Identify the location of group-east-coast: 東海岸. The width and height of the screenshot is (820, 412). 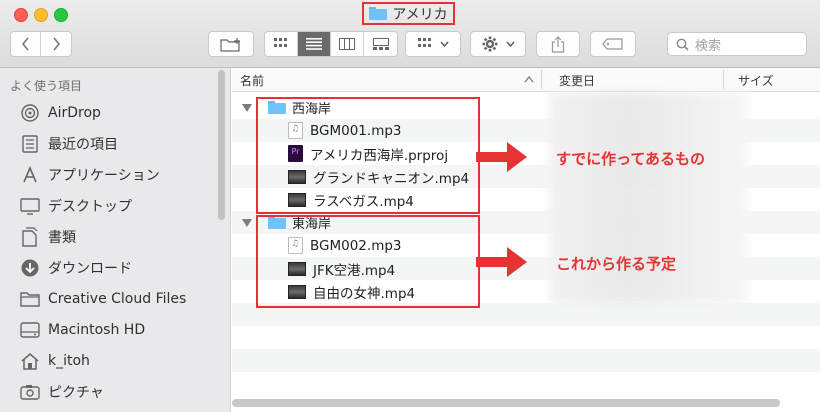
(286, 222).